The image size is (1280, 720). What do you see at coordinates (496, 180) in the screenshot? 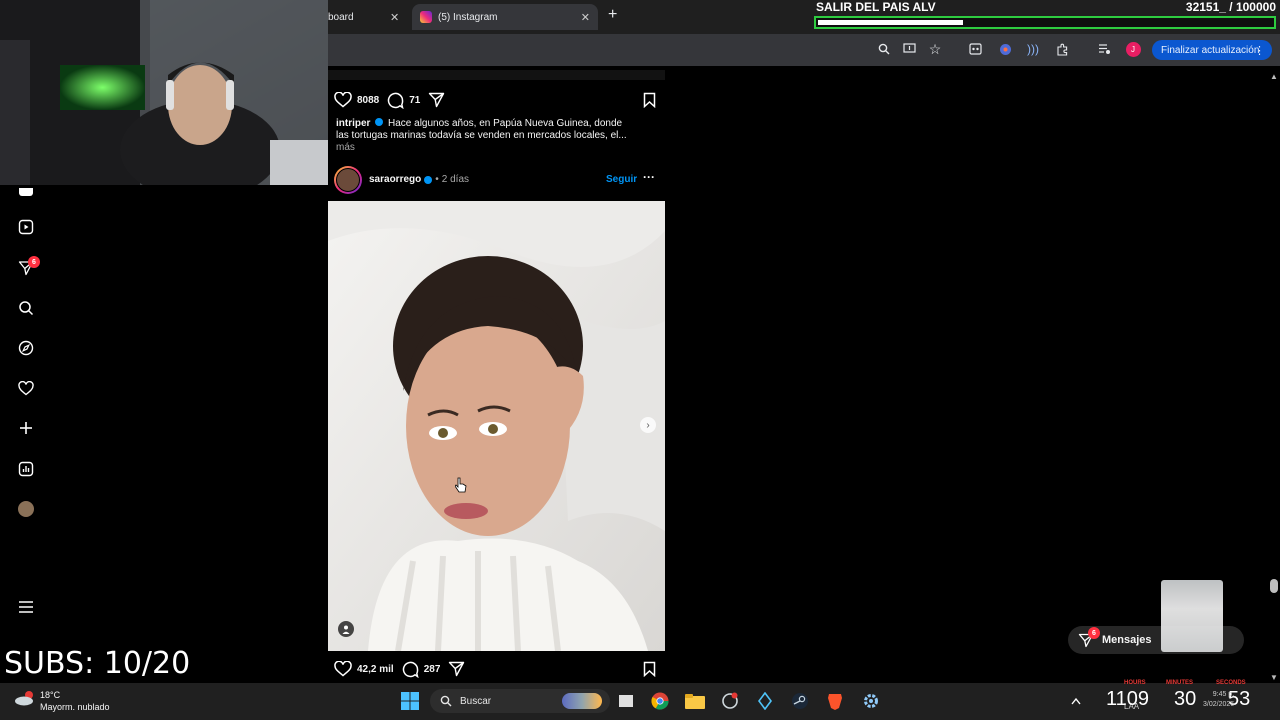
I see `post-header: saraorrego • 2 días Seguir ···` at bounding box center [496, 180].